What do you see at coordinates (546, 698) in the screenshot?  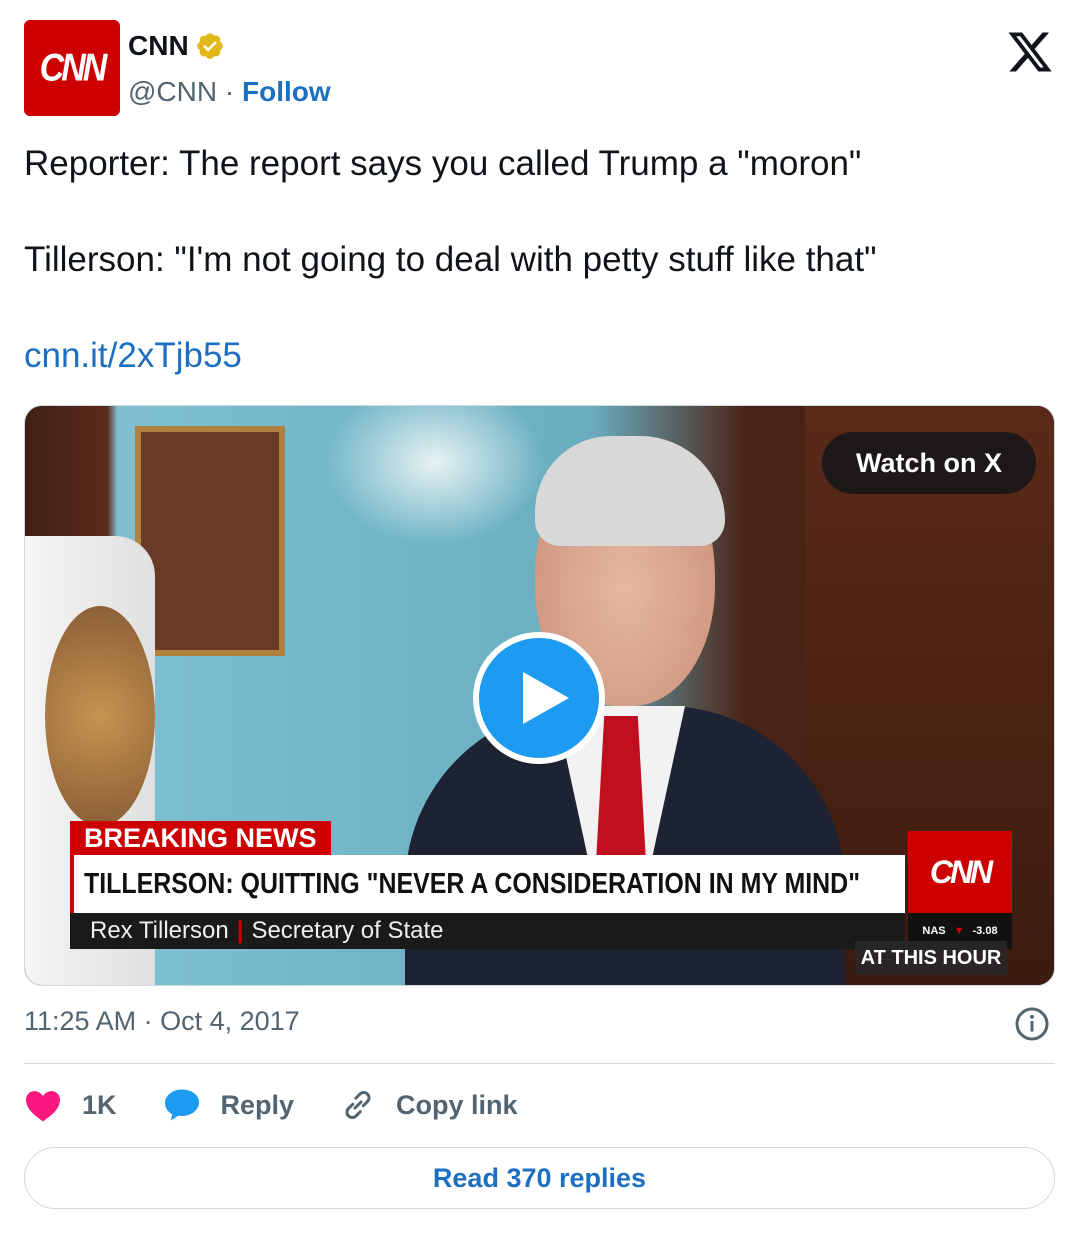 I see `play-icon` at bounding box center [546, 698].